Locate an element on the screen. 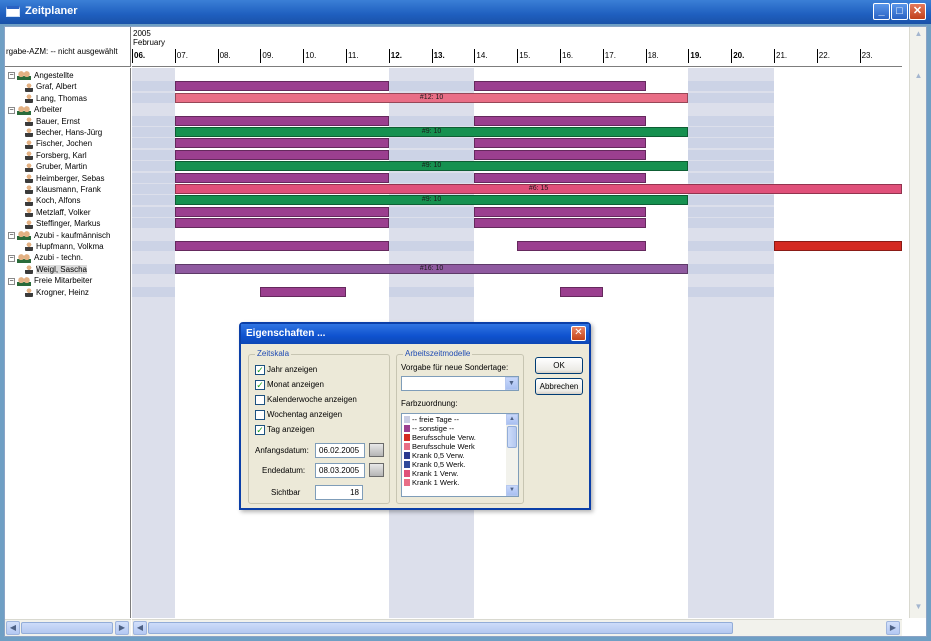  tree-person-item: Klausmann, Frank is located at coordinates (63, 189).